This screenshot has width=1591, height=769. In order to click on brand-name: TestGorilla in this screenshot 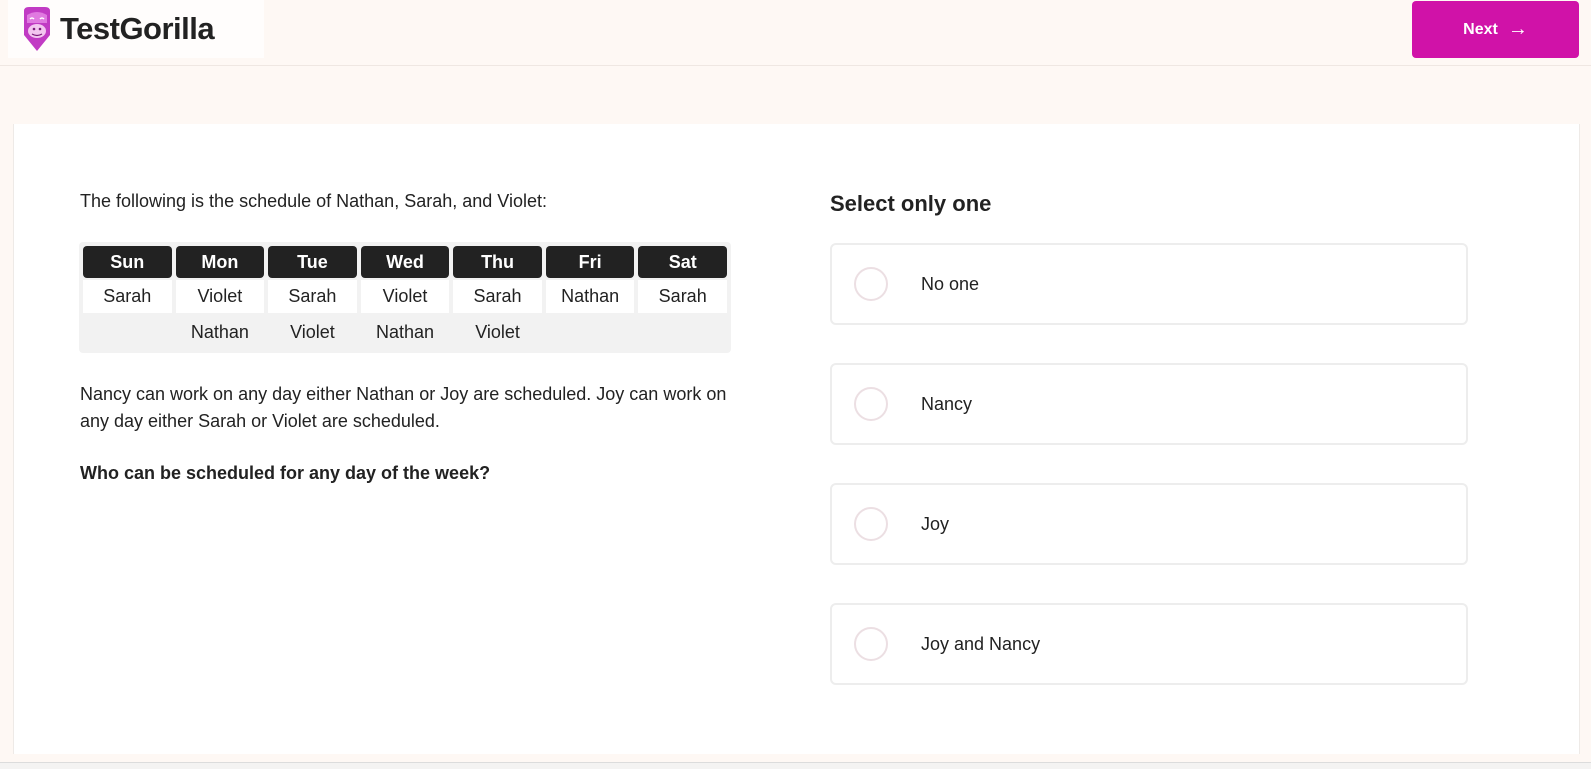, I will do `click(137, 28)`.